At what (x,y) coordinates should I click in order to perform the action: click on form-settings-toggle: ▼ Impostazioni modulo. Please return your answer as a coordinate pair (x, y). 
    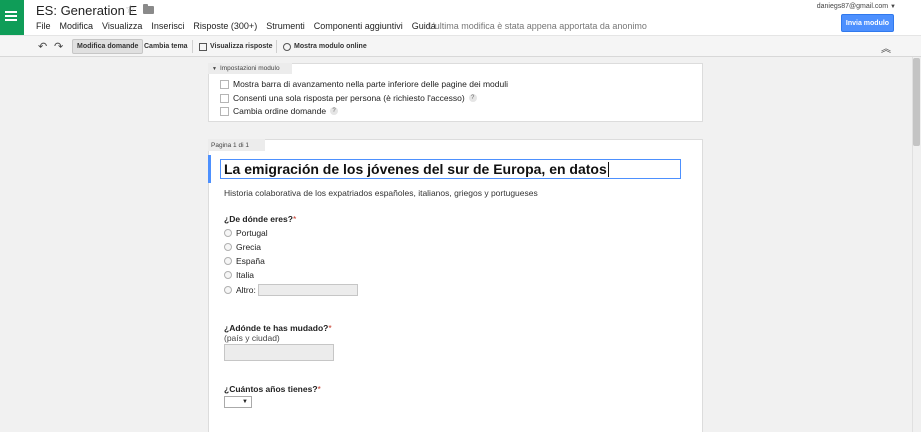
    Looking at the image, I should click on (250, 68).